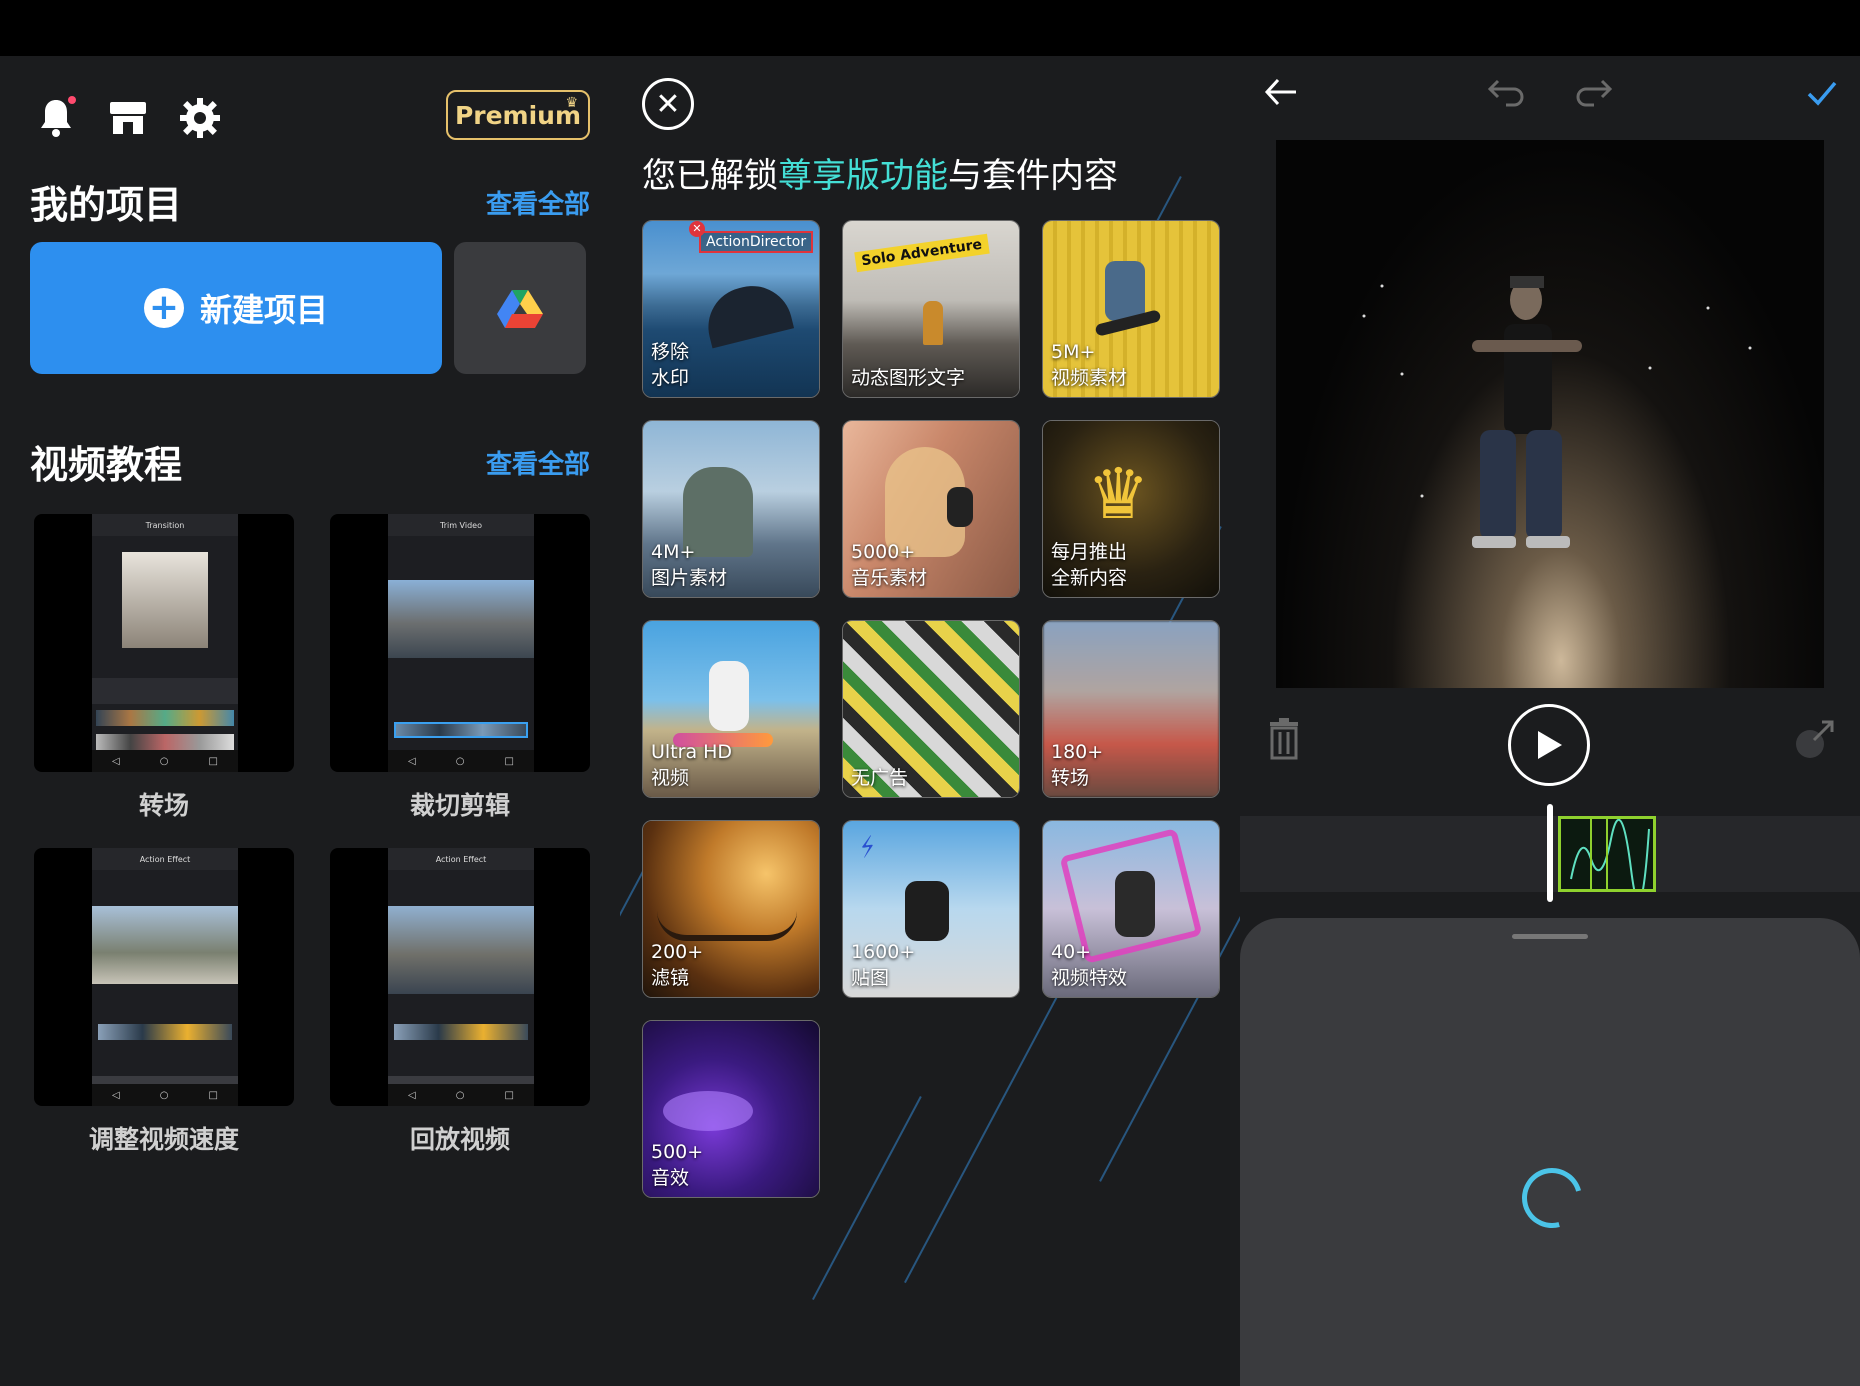 Image resolution: width=1860 pixels, height=1386 pixels. Describe the element at coordinates (883, 965) in the screenshot. I see `tile-caption: 1600+ 贴图` at that location.